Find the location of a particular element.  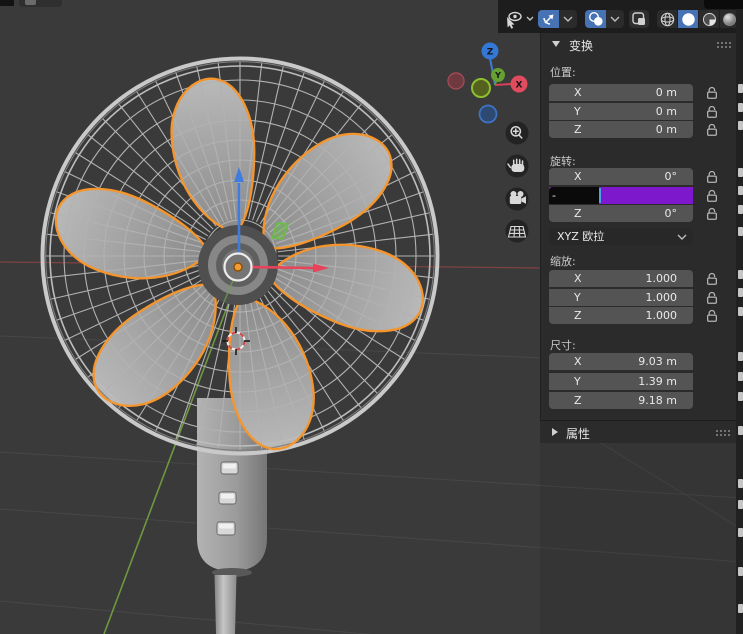

dimension-z-field: Z 9.18 m is located at coordinates (621, 400).